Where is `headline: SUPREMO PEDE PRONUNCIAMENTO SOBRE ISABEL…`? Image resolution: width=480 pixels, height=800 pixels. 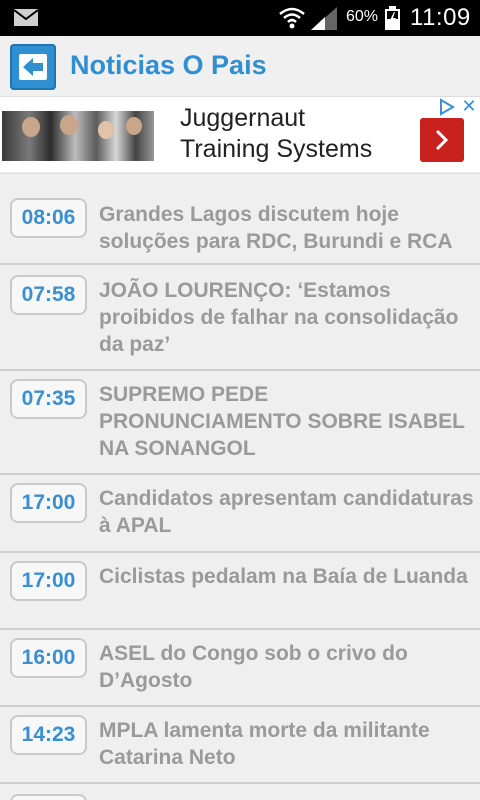 headline: SUPREMO PEDE PRONUNCIAMENTO SOBRE ISABEL… is located at coordinates (282, 421).